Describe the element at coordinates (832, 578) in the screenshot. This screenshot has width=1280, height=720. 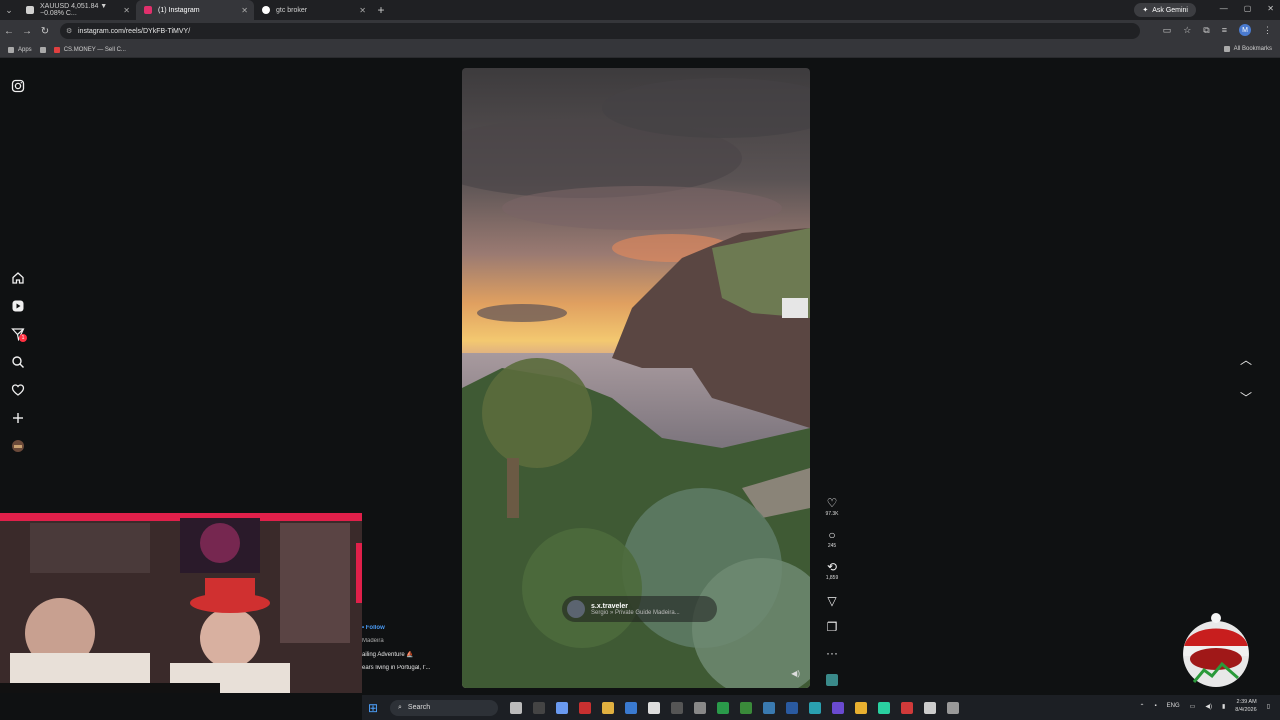
I see `repost-count: 1,859` at that location.